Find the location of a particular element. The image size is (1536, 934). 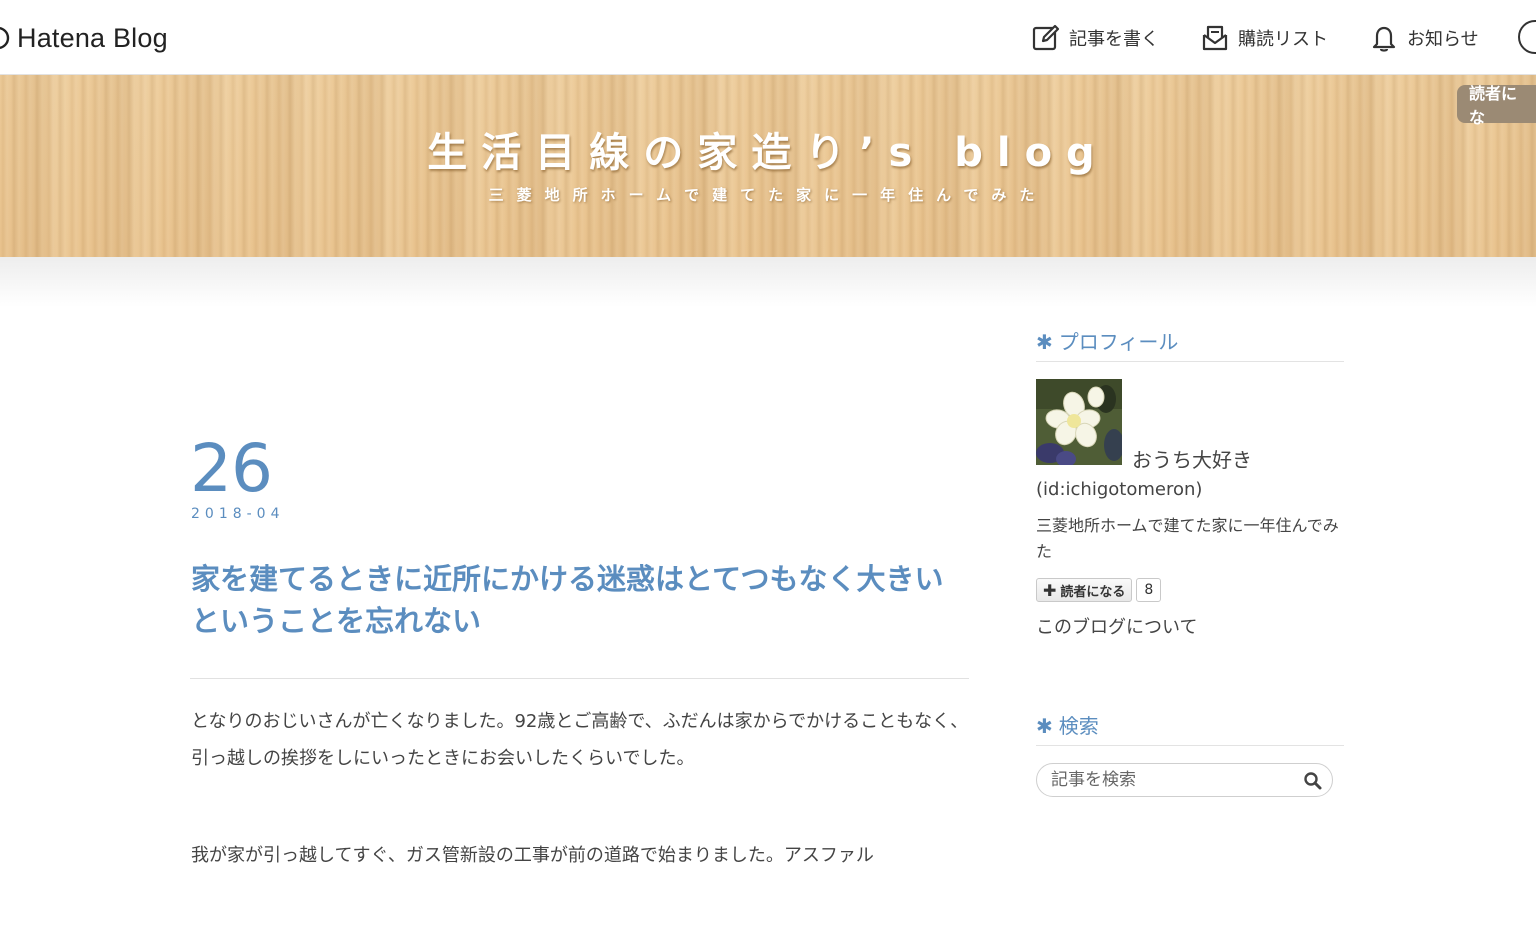

profile-nickname: おうち大好き is located at coordinates (1192, 458).